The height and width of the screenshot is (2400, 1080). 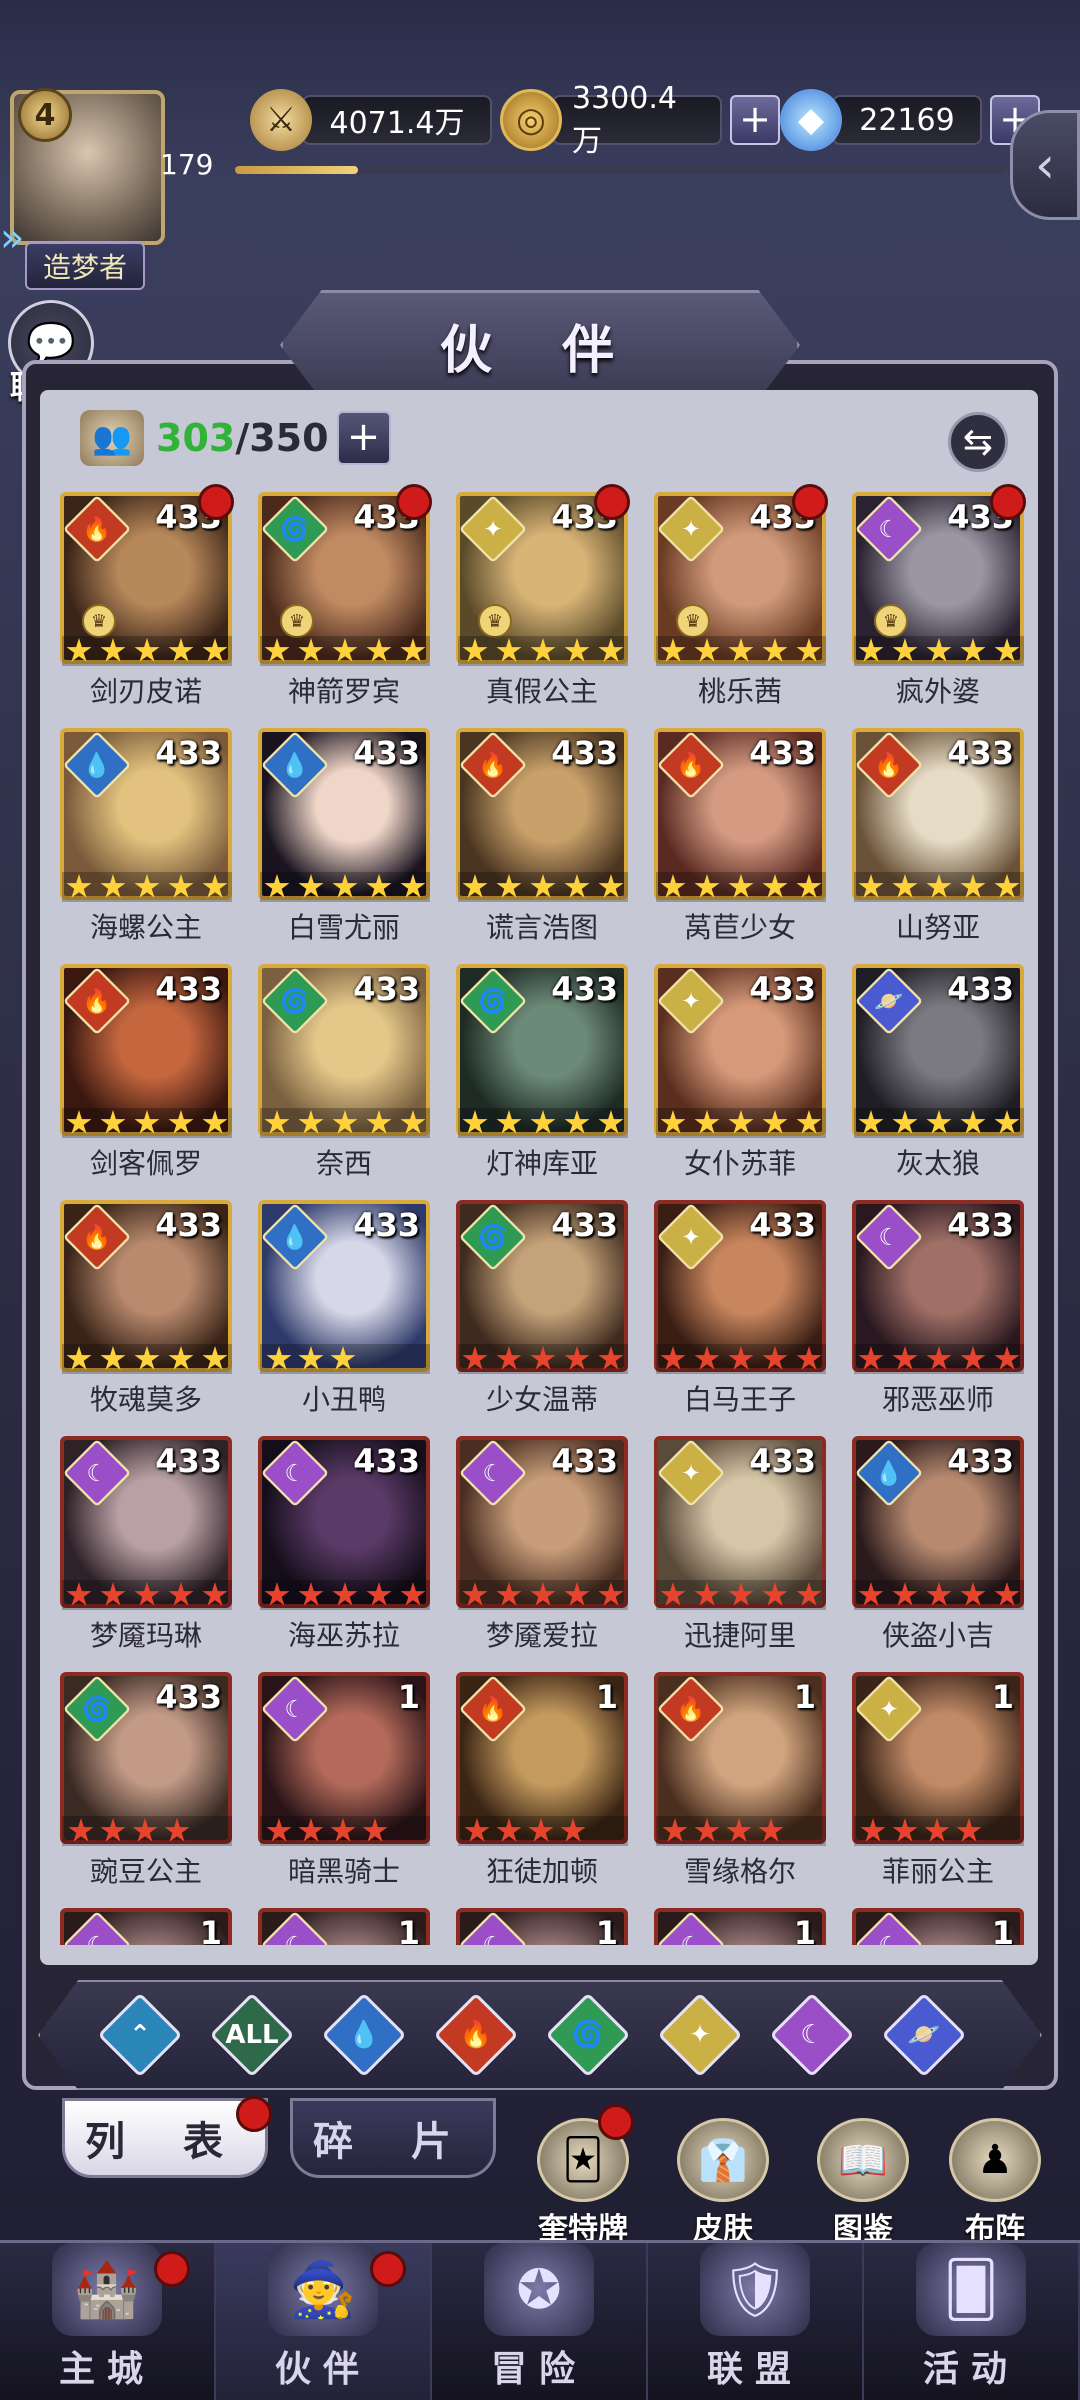 I want to click on nav-partner: 🧙 伙伴, so click(x=324, y=2321).